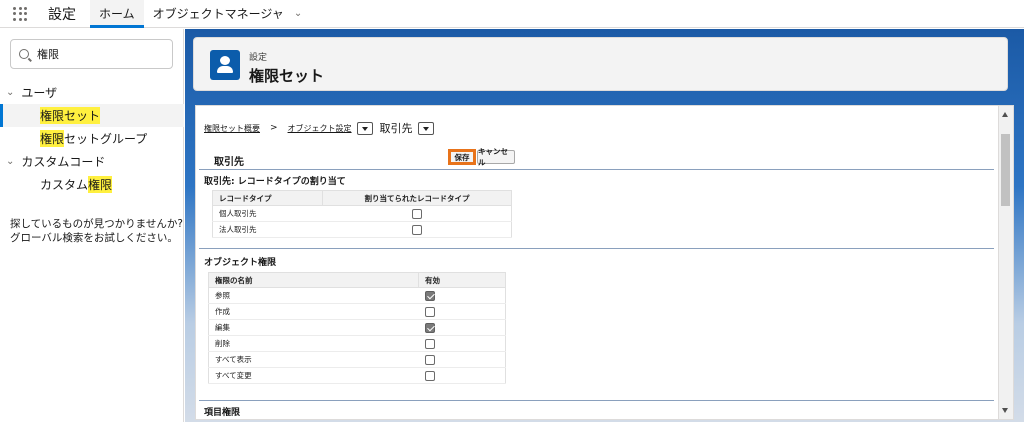 The height and width of the screenshot is (422, 1024). I want to click on permission-name: 編集, so click(313, 327).